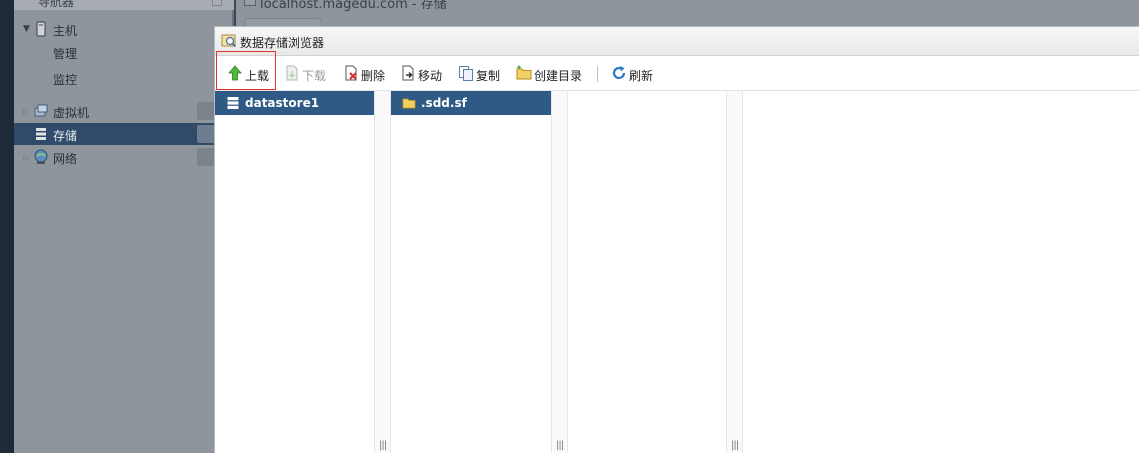 The height and width of the screenshot is (453, 1139). I want to click on upload-highlight-box, so click(246, 70).